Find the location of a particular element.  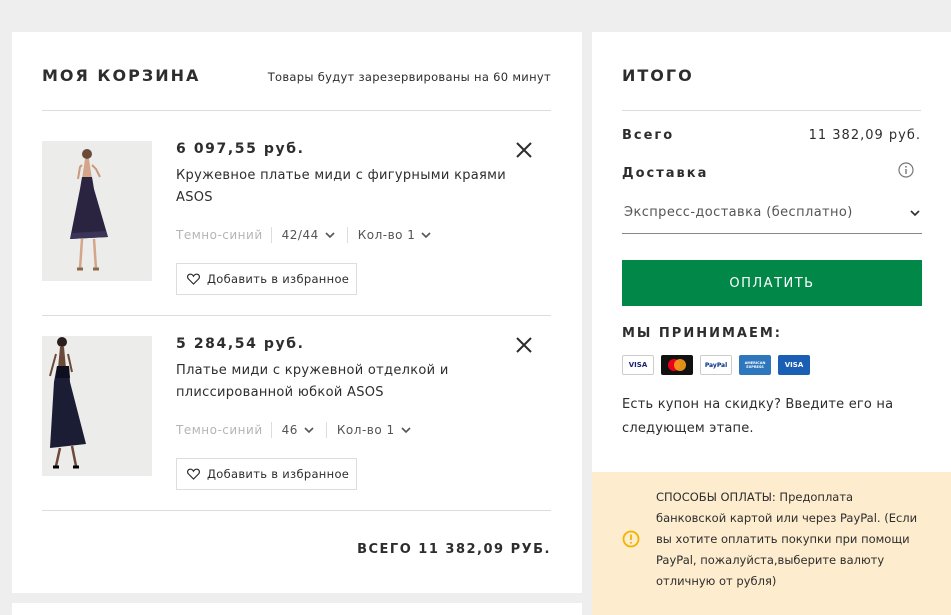

item-properties: Темно-синий 42/44 Кол-во 1 is located at coordinates (309, 235).